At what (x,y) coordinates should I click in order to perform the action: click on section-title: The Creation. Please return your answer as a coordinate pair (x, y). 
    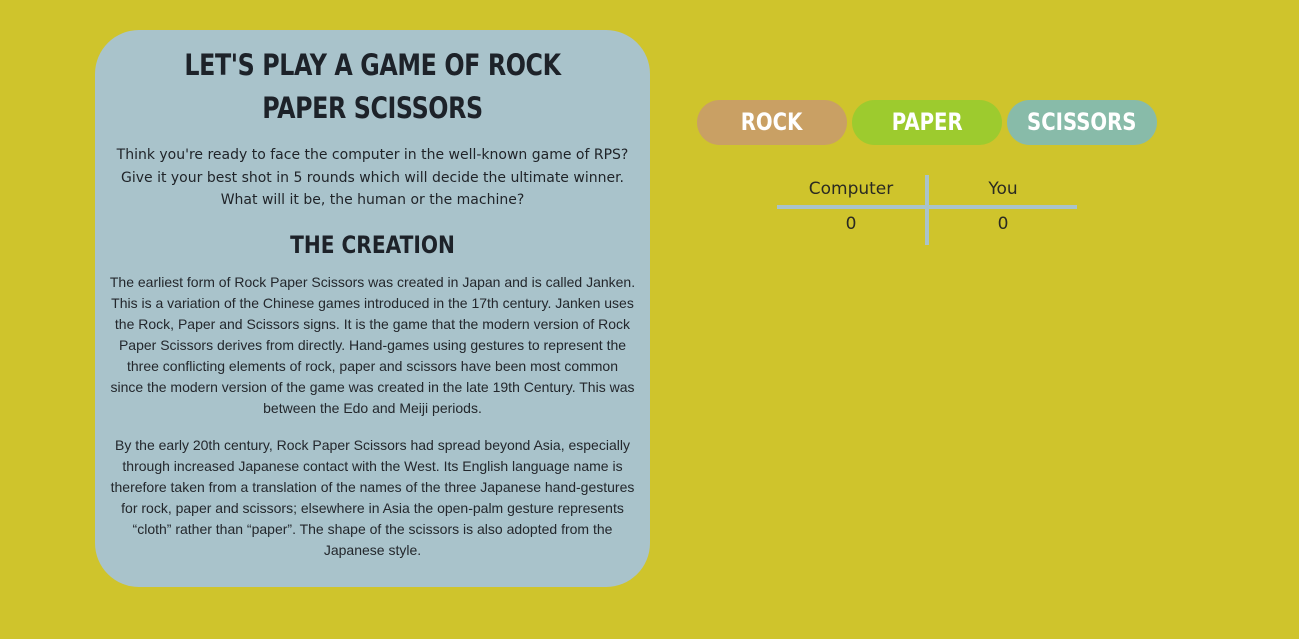
    Looking at the image, I should click on (372, 244).